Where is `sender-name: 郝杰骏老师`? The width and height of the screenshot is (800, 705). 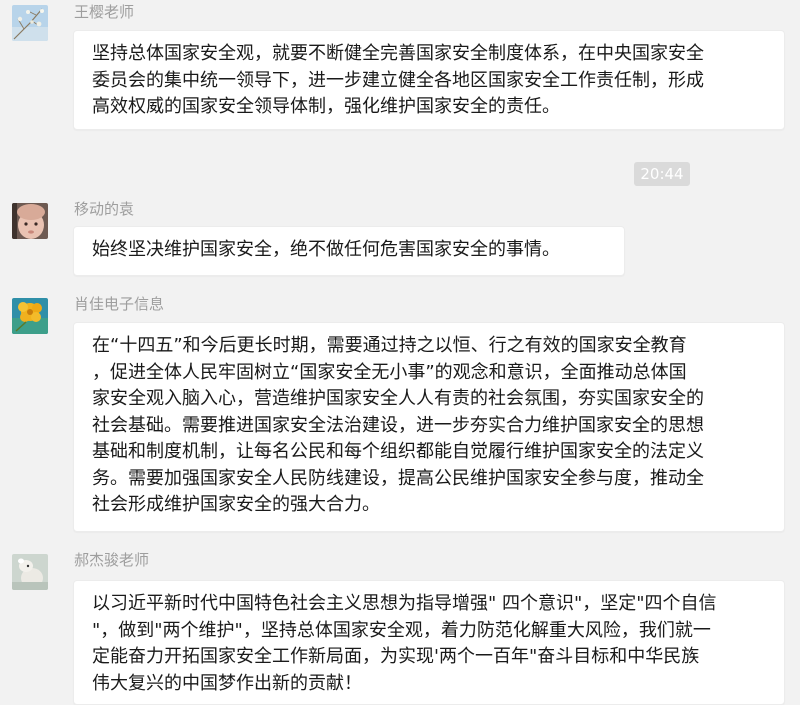
sender-name: 郝杰骏老师 is located at coordinates (112, 560).